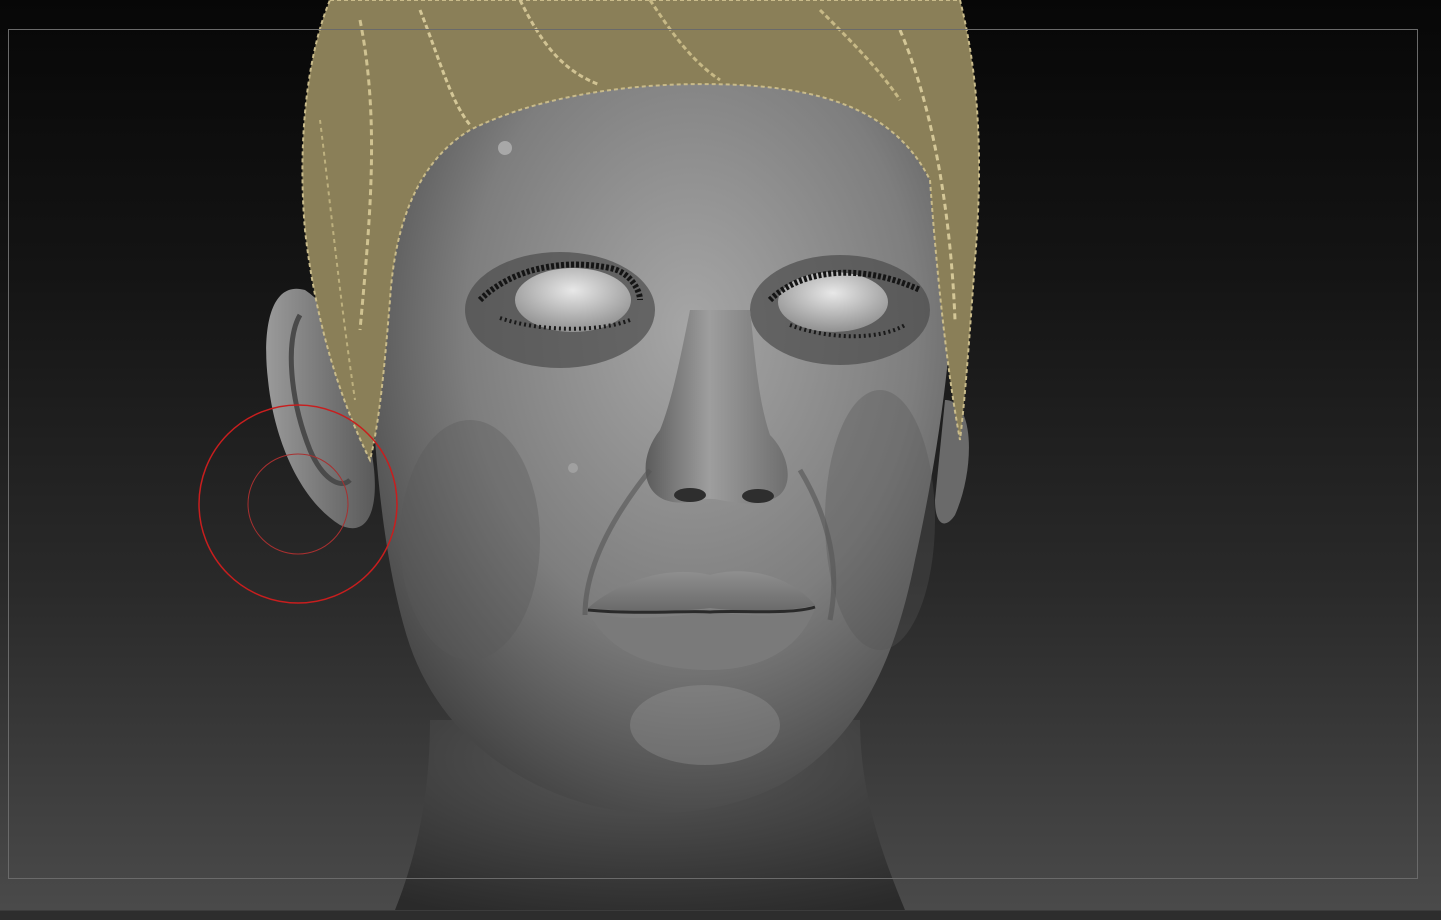 This screenshot has height=920, width=1441. I want to click on bottom-status-strip, so click(720, 915).